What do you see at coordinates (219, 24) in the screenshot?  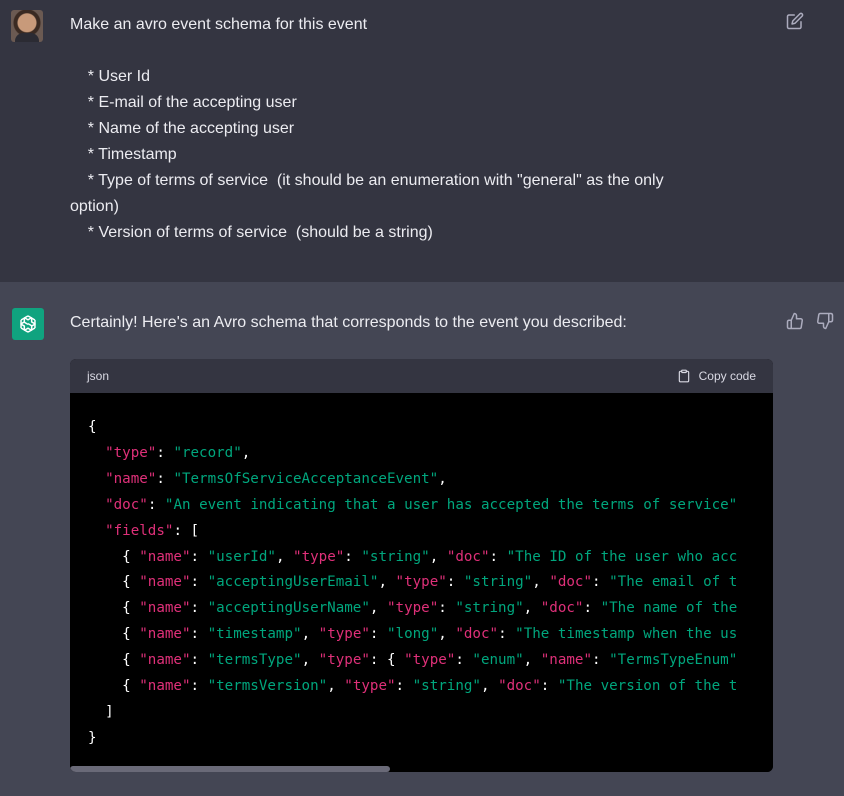 I see `user-prompt-title: Make an avro event schema for this event` at bounding box center [219, 24].